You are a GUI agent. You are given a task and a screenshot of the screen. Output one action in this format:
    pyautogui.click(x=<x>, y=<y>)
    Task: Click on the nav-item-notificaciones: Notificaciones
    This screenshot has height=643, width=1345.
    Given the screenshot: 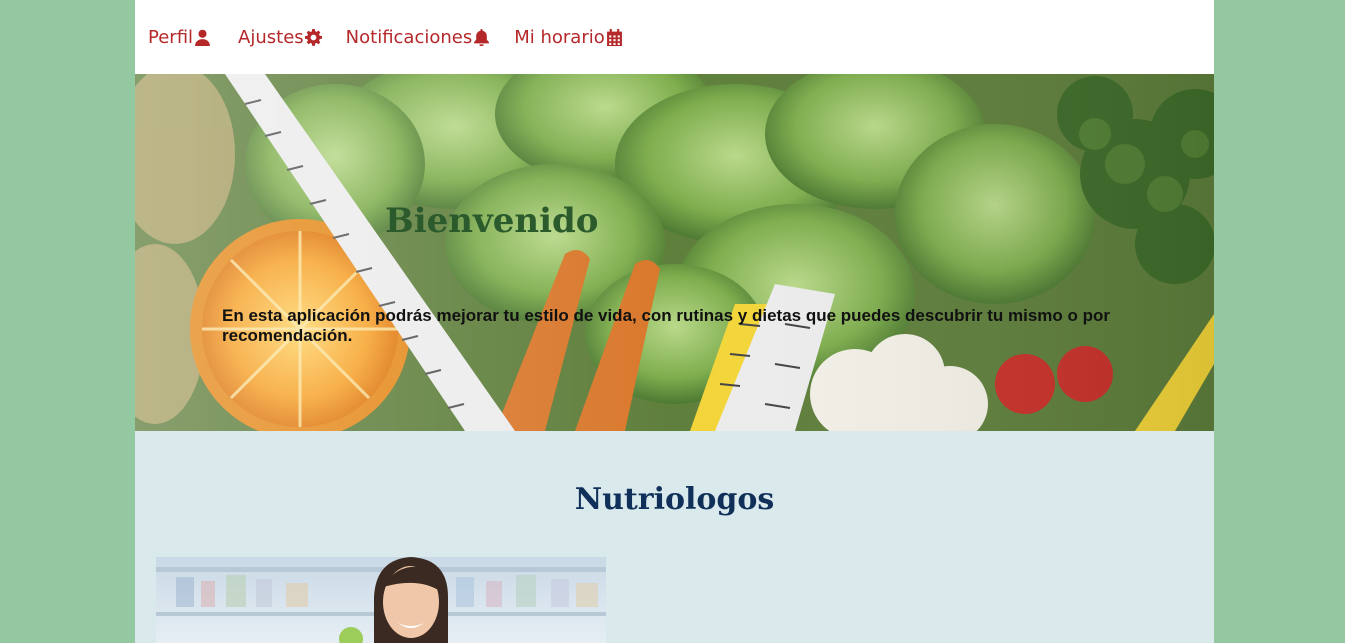 What is the action you would take?
    pyautogui.click(x=418, y=37)
    